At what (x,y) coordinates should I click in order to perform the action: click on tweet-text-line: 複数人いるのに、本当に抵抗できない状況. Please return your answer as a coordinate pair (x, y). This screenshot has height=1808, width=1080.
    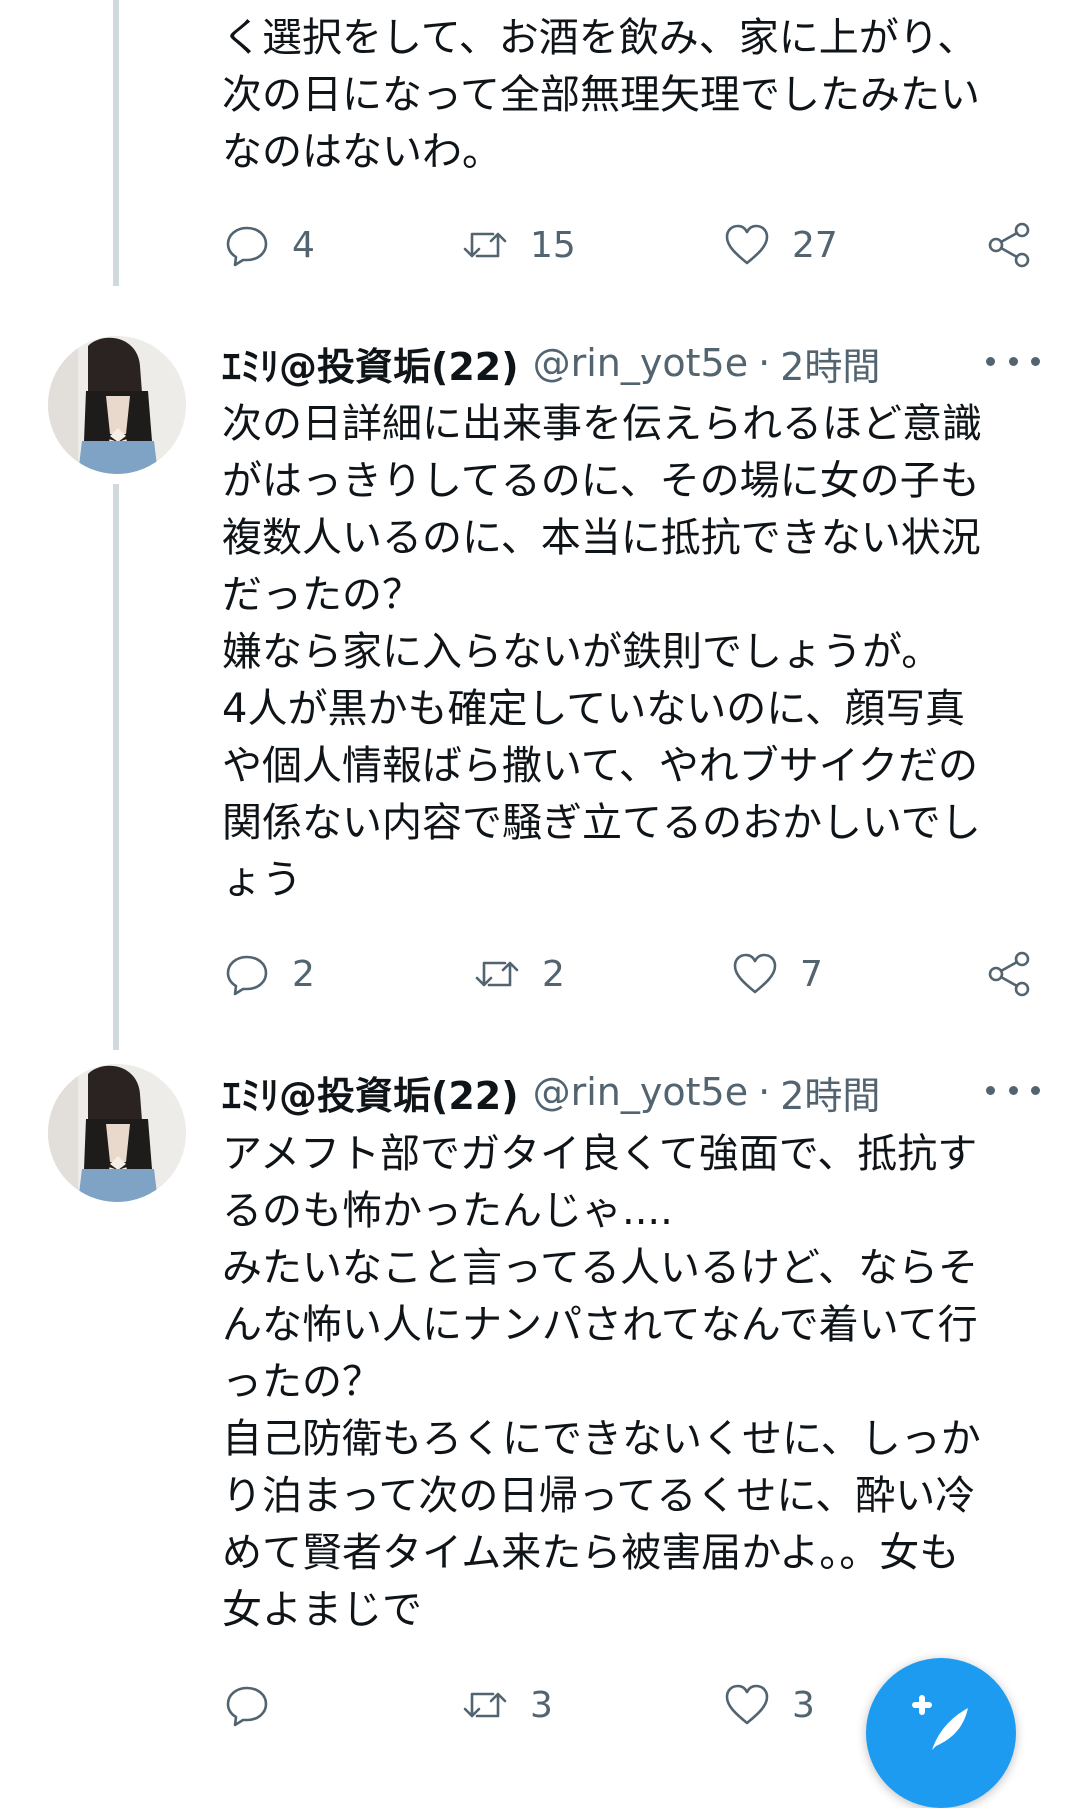
    Looking at the image, I should click on (601, 538).